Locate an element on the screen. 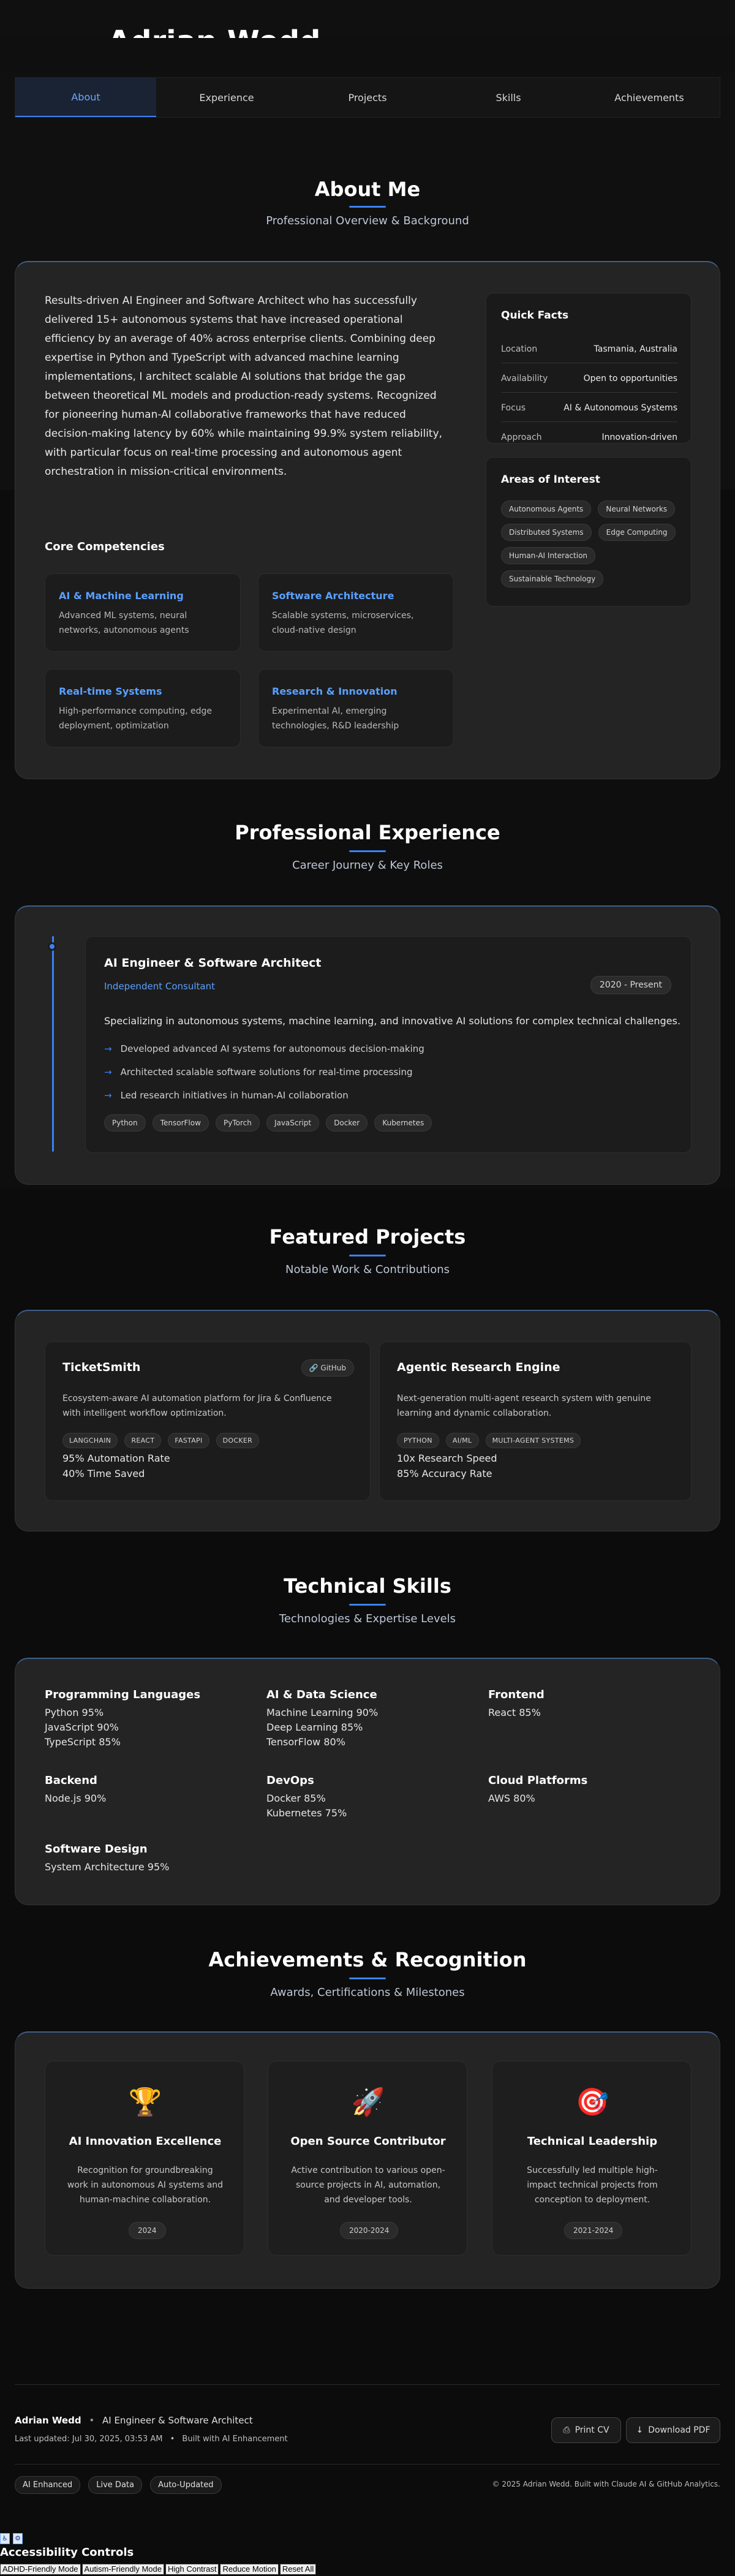 The image size is (735, 2576). project-tag: MULTI-AGENT SYSTEMS is located at coordinates (533, 1440).